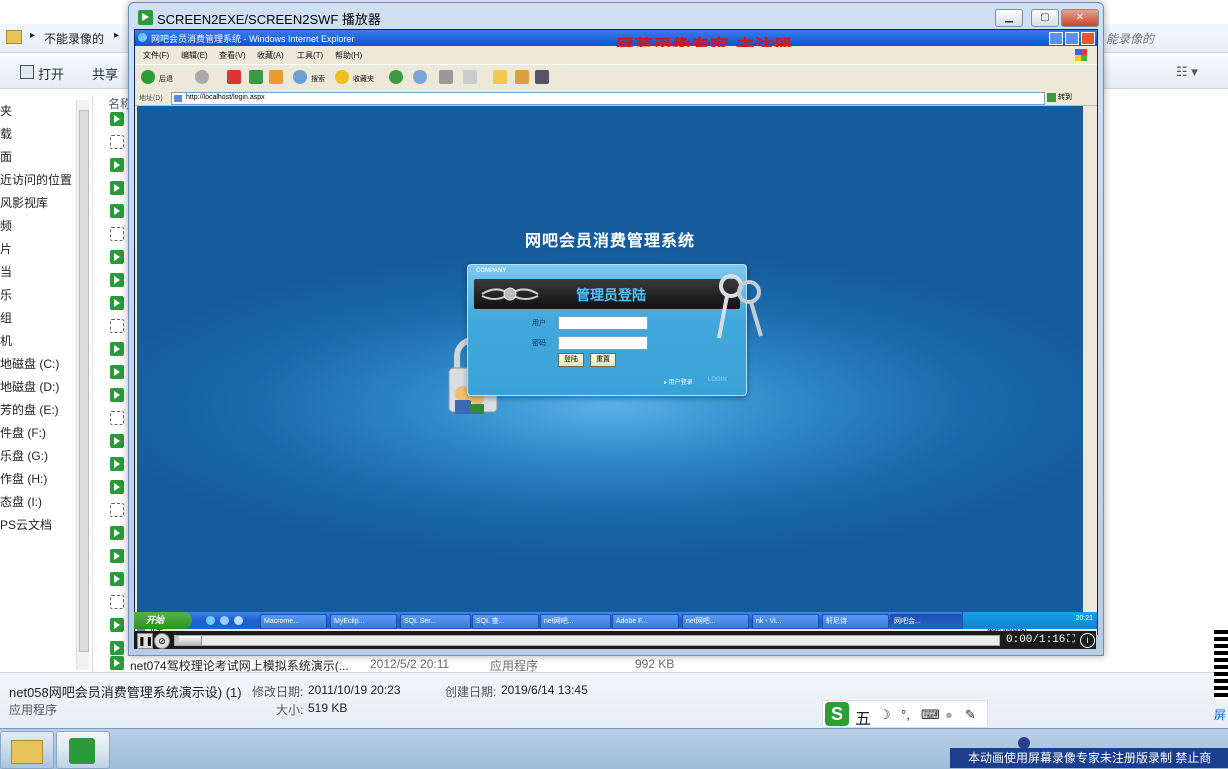  I want to click on seek-handle, so click(190, 640).